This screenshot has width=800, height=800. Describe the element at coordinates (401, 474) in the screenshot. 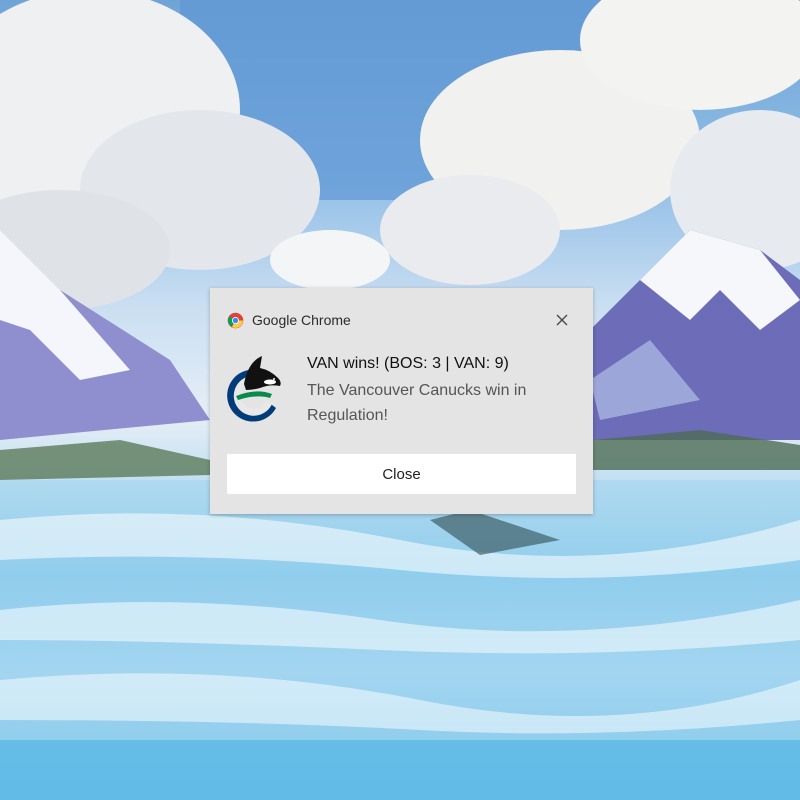

I see `close-button: Close` at that location.